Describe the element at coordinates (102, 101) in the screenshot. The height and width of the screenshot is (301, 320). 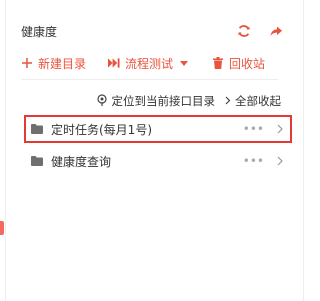
I see `locate-target-icon` at that location.